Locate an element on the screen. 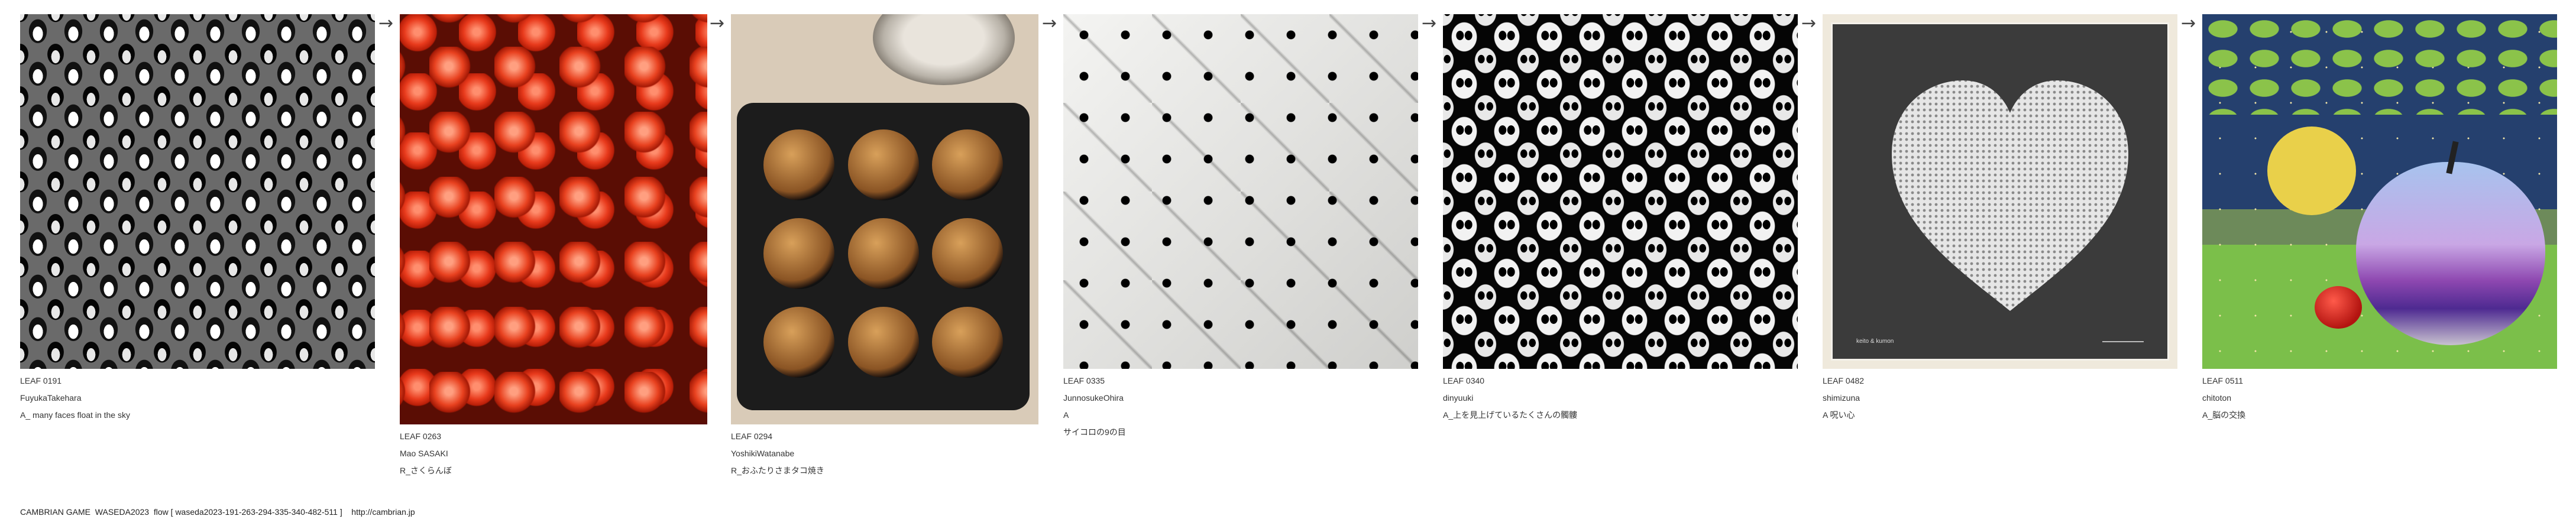 This screenshot has width=2576, height=532. leaf-card-0482: keito & kumon LEAF 0482 shimizuna A 呪い心 is located at coordinates (2000, 219).